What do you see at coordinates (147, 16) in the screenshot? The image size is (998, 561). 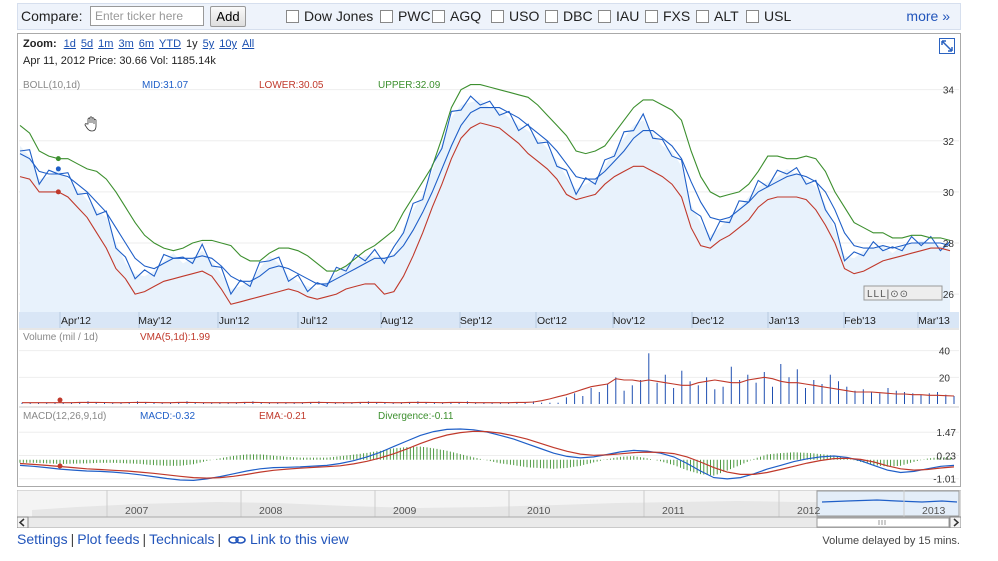 I see `ticker-input` at bounding box center [147, 16].